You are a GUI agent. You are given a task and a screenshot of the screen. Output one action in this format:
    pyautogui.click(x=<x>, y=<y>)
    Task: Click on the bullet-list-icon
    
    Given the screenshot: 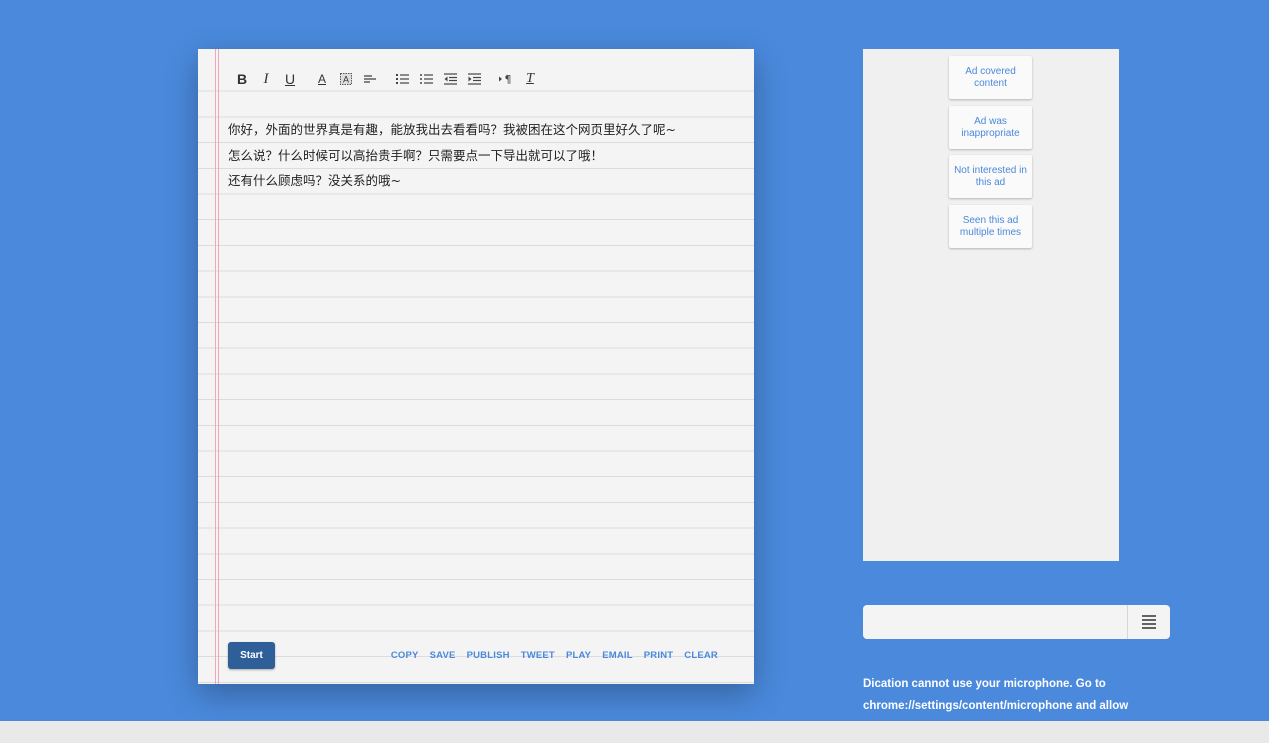 What is the action you would take?
    pyautogui.click(x=426, y=79)
    